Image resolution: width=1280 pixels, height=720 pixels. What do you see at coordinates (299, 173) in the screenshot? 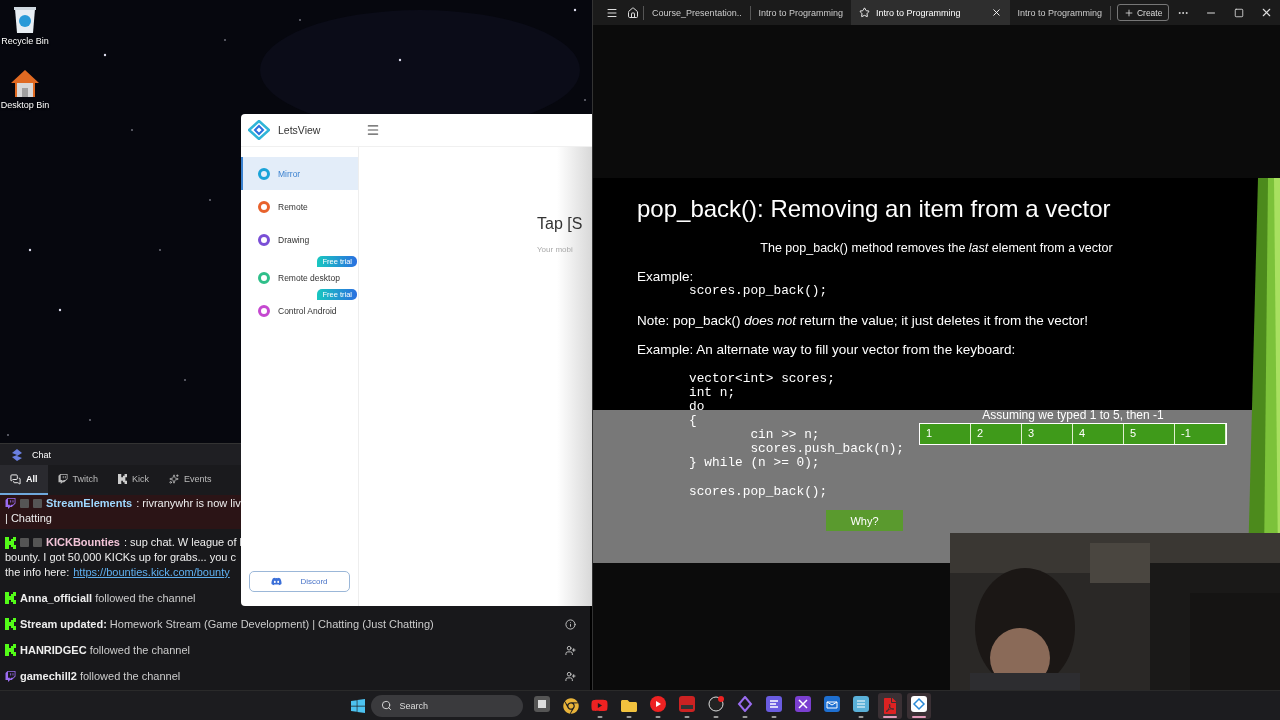
I see `nav-item: Mirror` at bounding box center [299, 173].